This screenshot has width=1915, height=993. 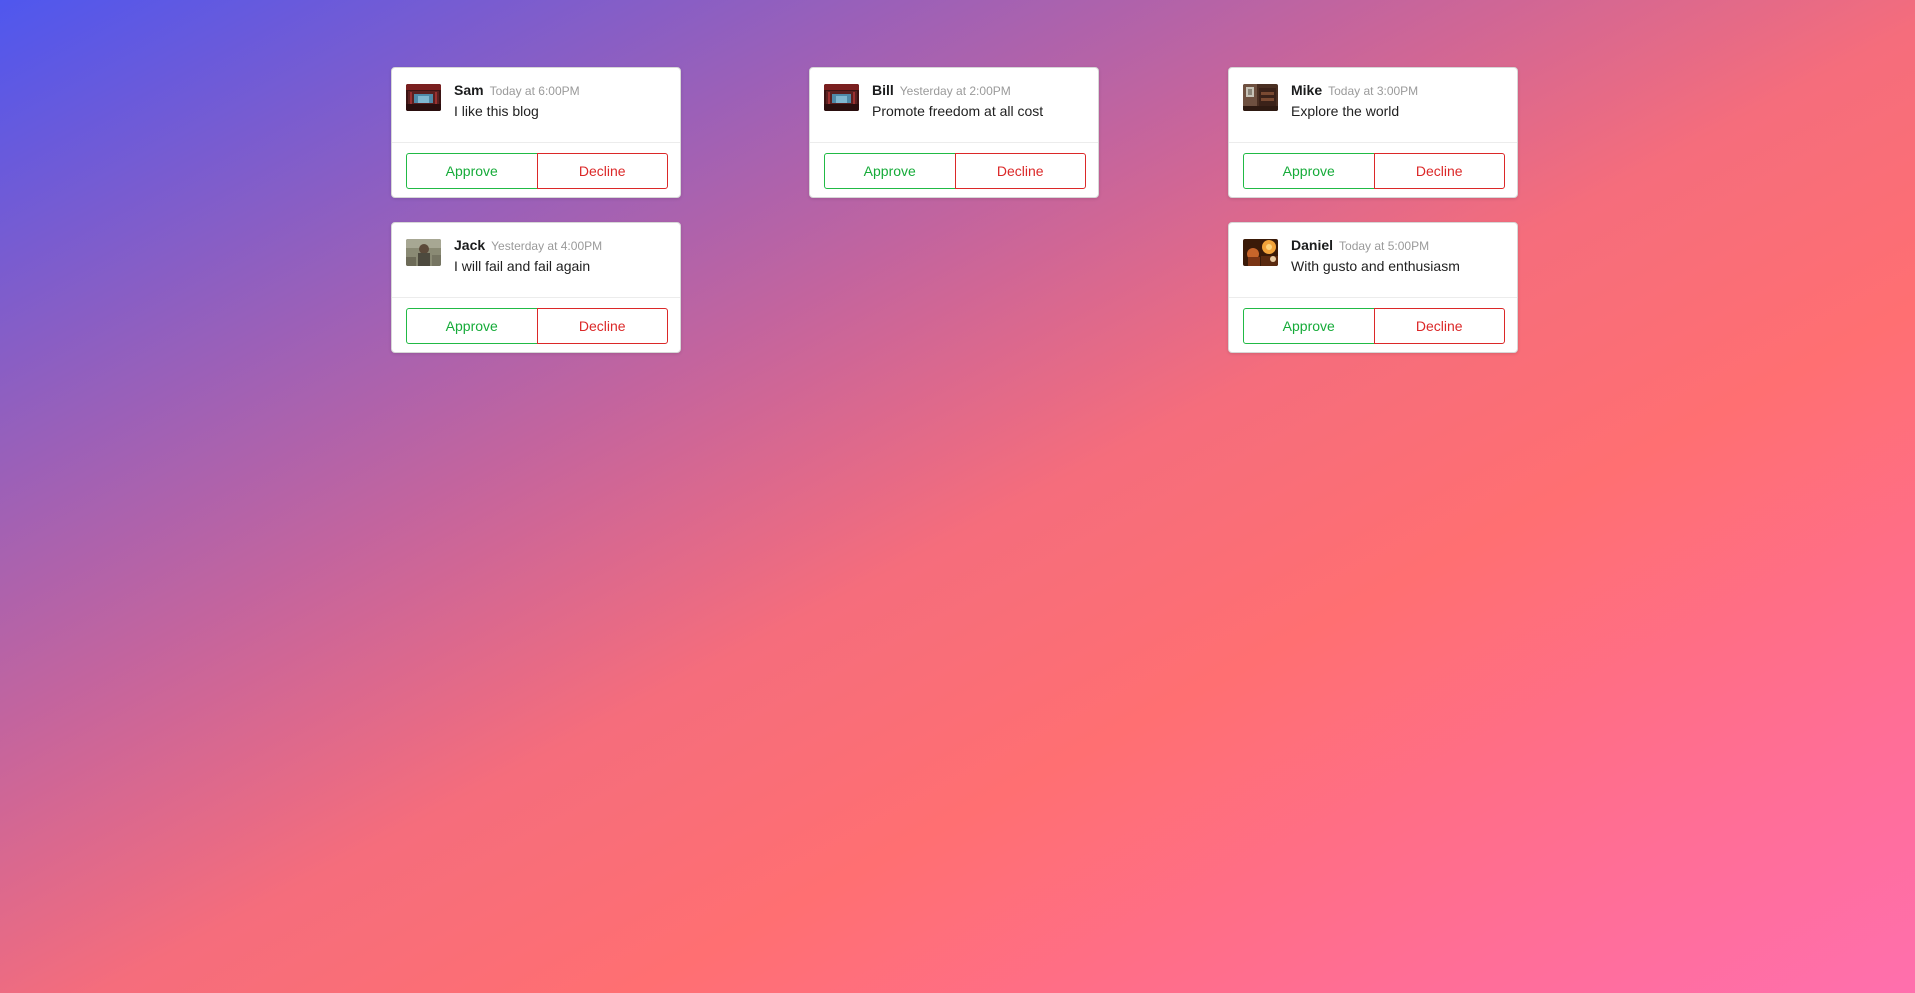 What do you see at coordinates (955, 91) in the screenshot?
I see `comment-date: Yesterday at 2:00PM` at bounding box center [955, 91].